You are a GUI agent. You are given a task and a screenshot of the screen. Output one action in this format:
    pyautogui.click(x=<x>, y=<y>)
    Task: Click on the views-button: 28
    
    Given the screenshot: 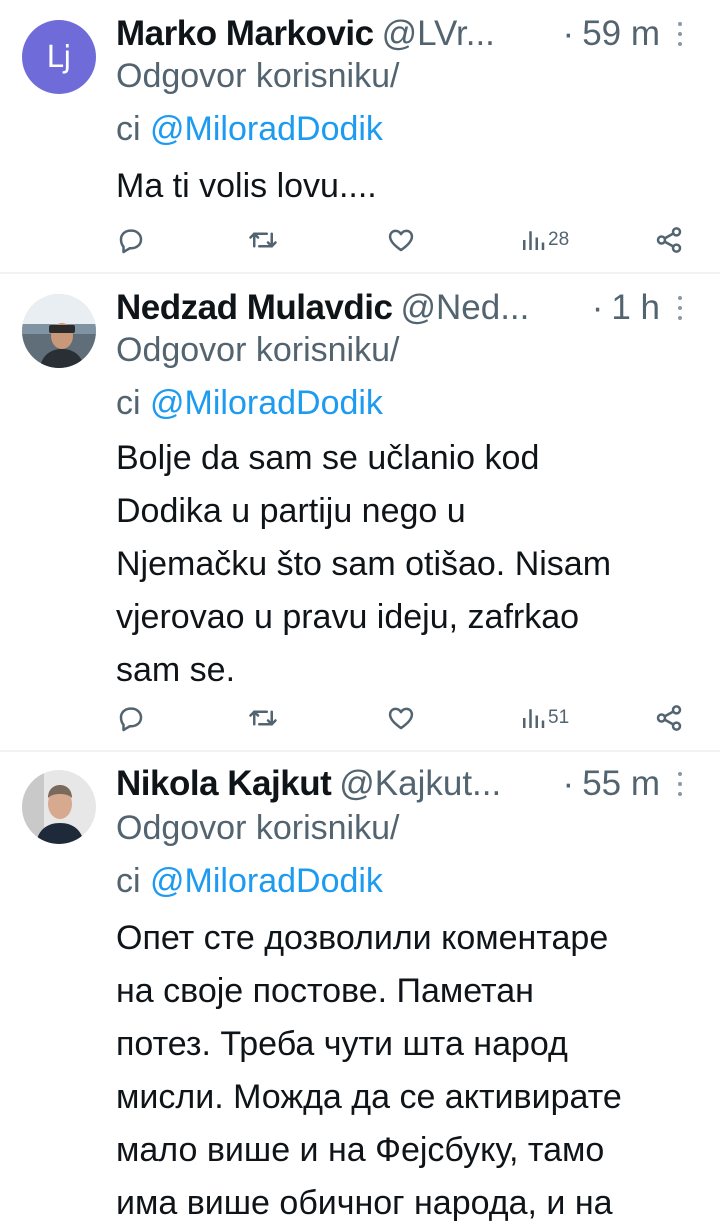 What is the action you would take?
    pyautogui.click(x=544, y=240)
    